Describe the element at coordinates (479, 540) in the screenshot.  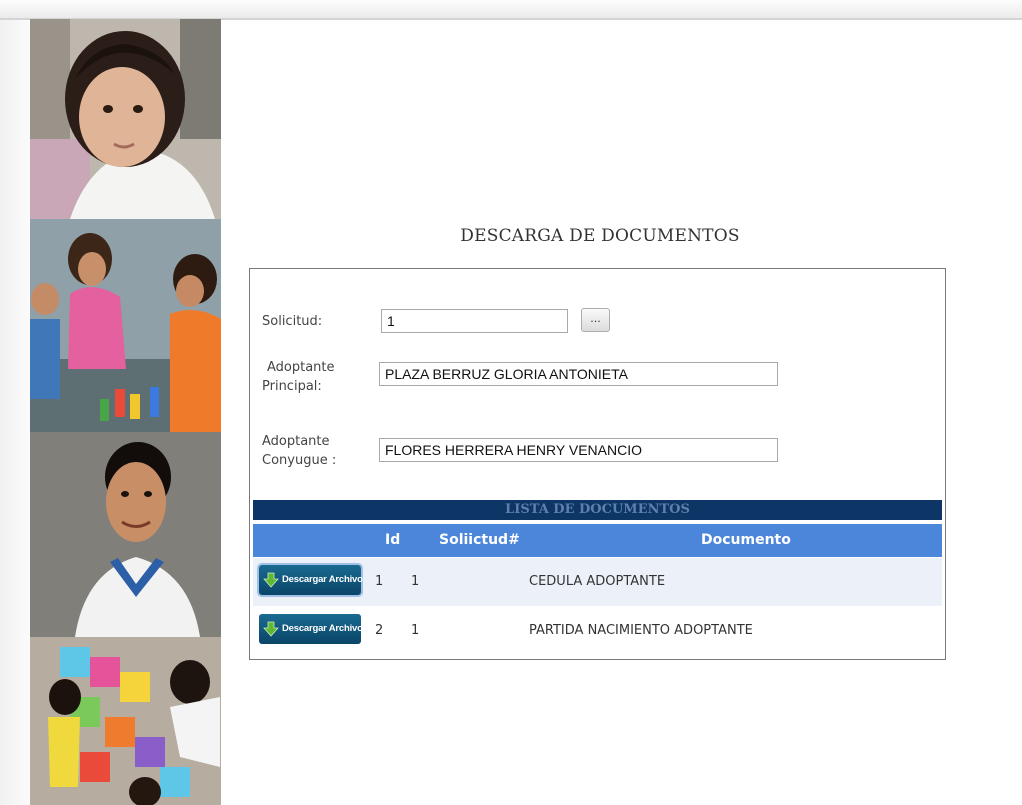
I see `header-solicitud: Soliictud#` at that location.